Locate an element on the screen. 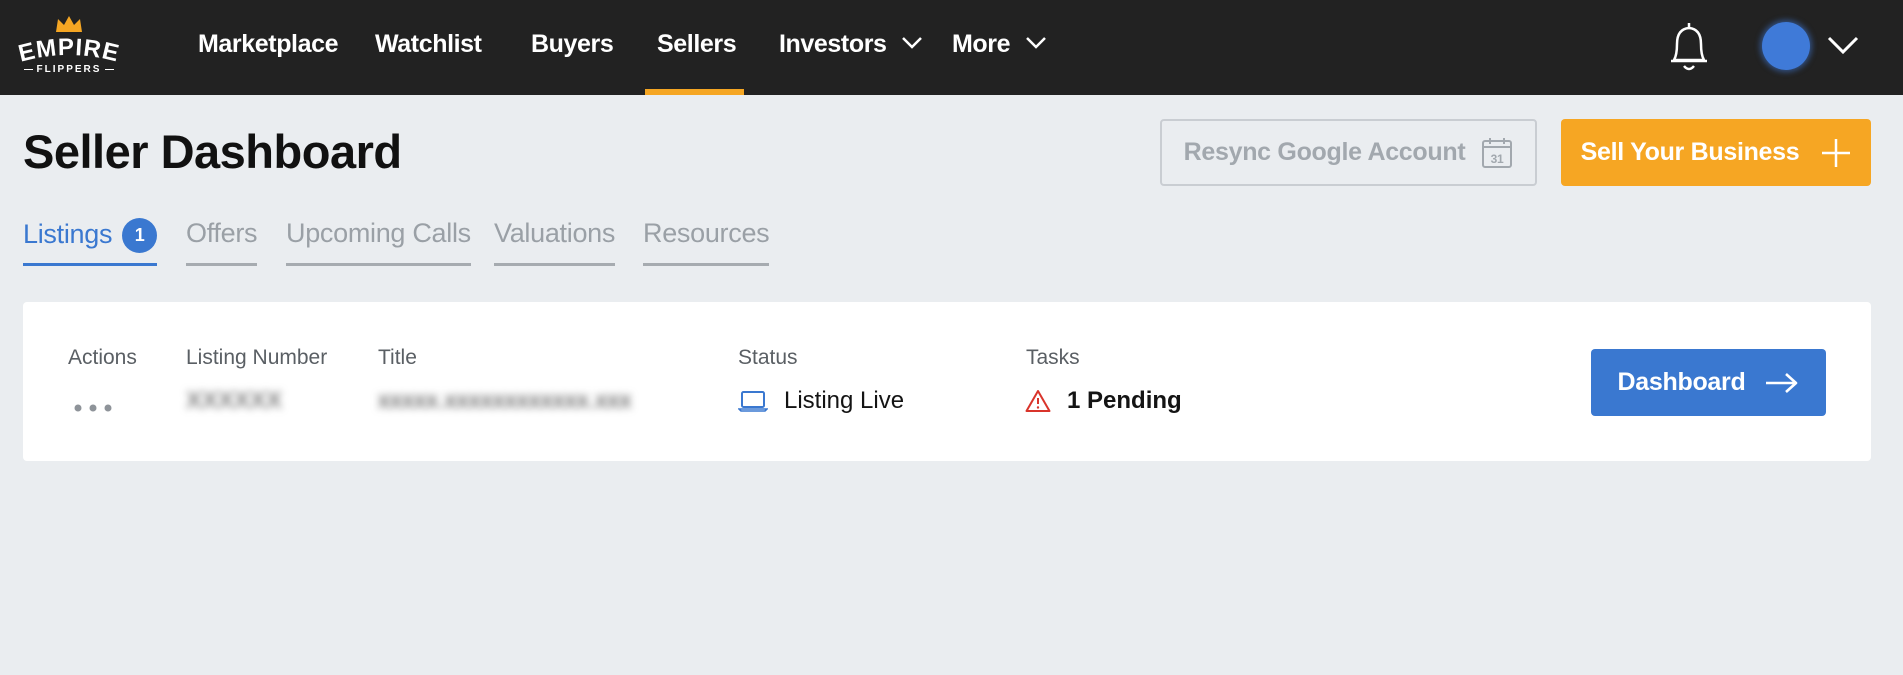  listings-count-badge: 1 is located at coordinates (140, 235).